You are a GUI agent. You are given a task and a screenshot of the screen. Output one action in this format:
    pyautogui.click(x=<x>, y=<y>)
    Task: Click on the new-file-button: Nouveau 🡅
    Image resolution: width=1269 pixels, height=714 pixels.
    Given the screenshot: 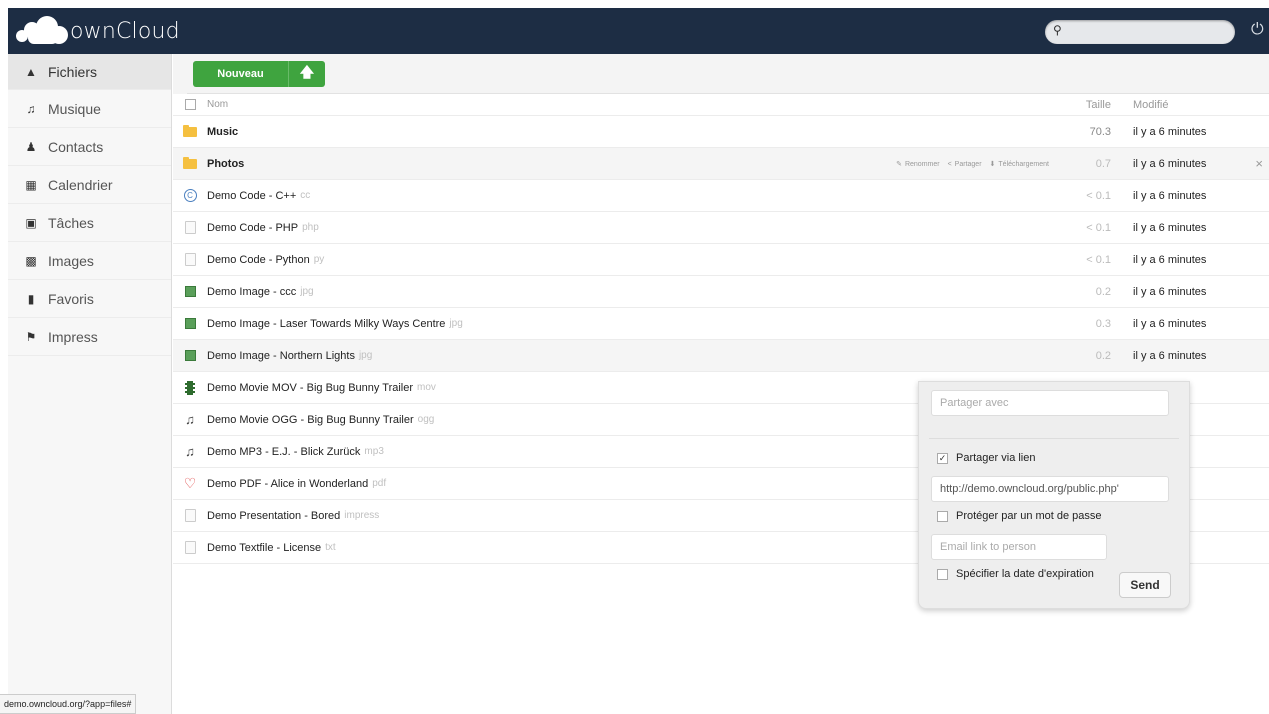 What is the action you would take?
    pyautogui.click(x=259, y=74)
    